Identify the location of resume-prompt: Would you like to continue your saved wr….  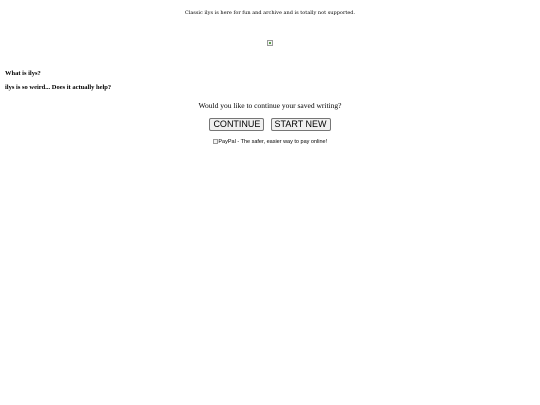
(270, 105).